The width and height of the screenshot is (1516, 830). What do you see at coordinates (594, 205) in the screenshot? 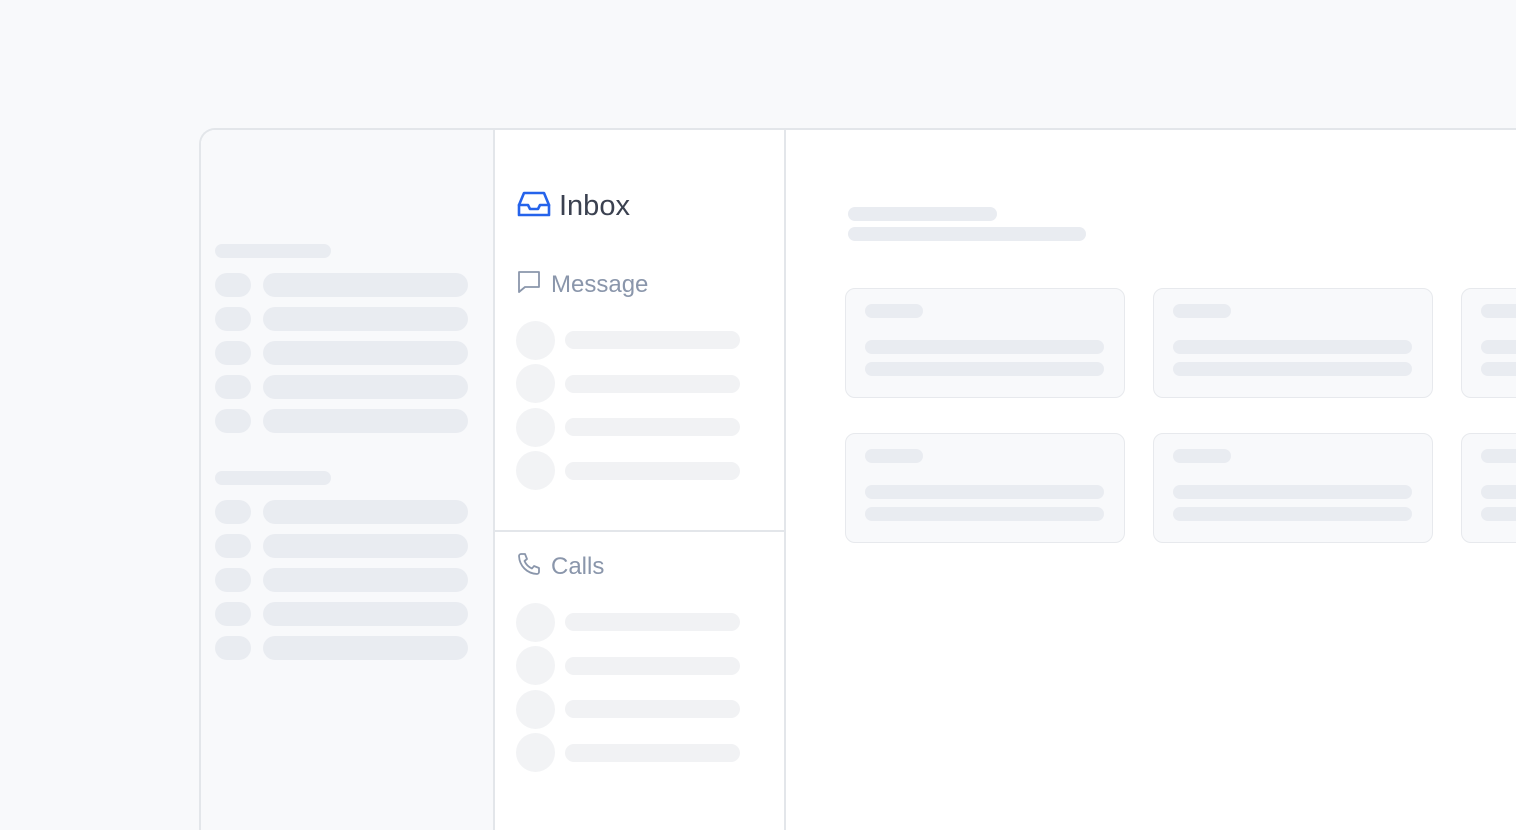
I see `inbox-title: Inbox` at bounding box center [594, 205].